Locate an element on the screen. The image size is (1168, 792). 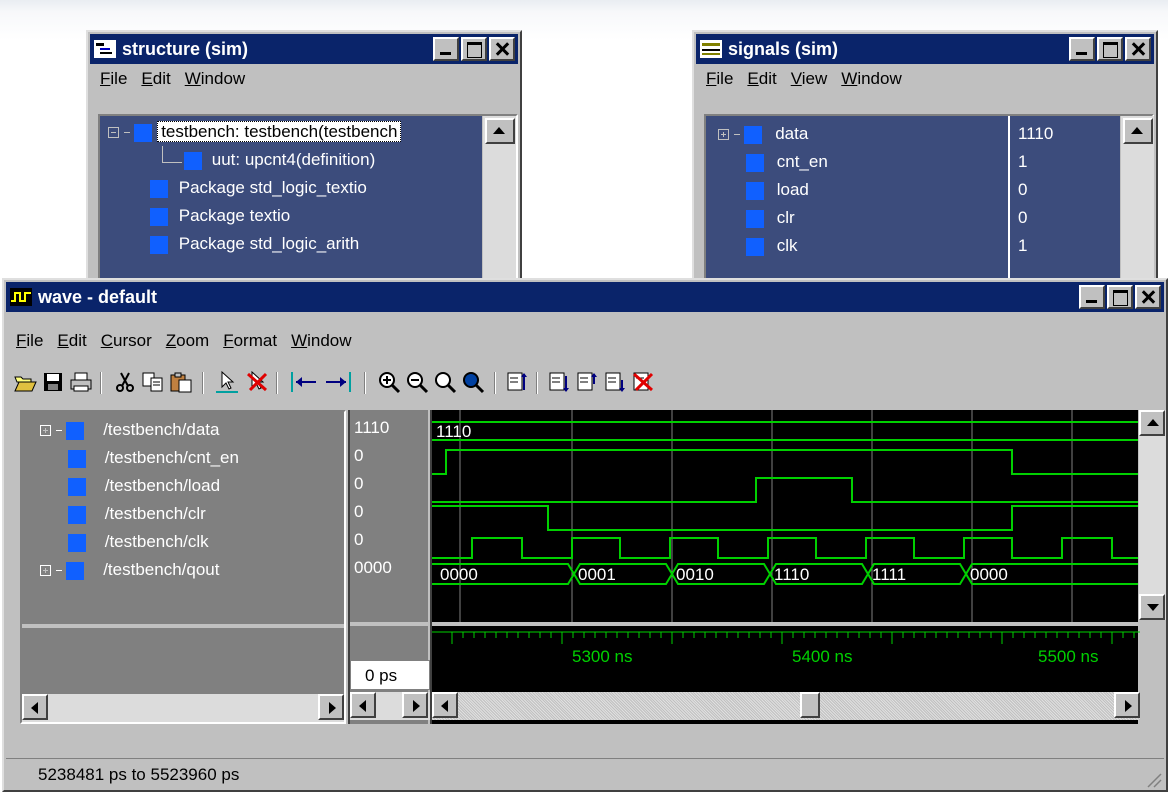
open-icon is located at coordinates (25, 382).